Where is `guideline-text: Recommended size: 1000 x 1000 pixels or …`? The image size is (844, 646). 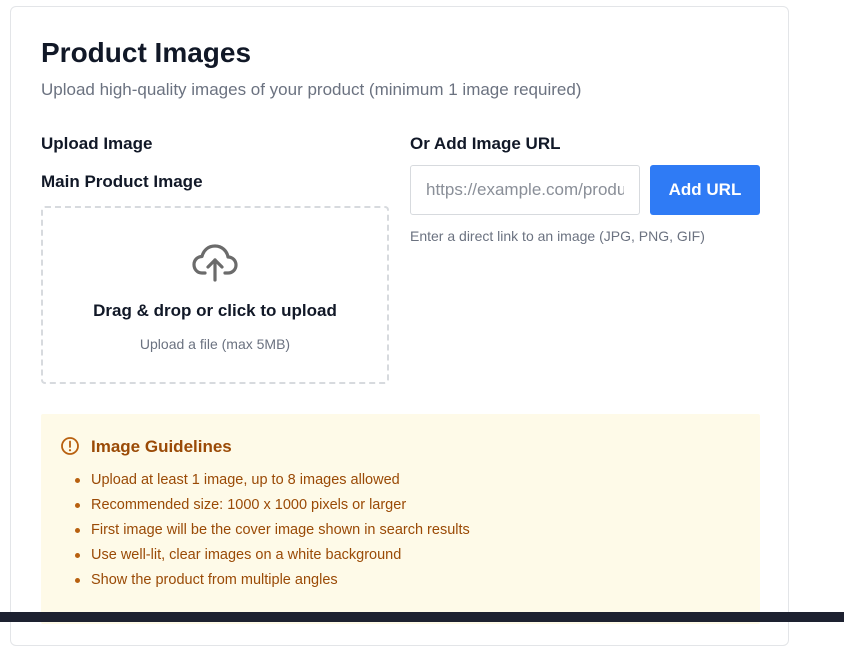 guideline-text: Recommended size: 1000 x 1000 pixels or … is located at coordinates (249, 505).